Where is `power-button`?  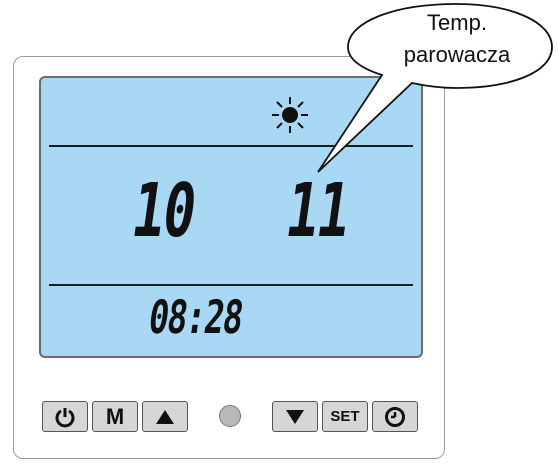
power-button is located at coordinates (65, 416).